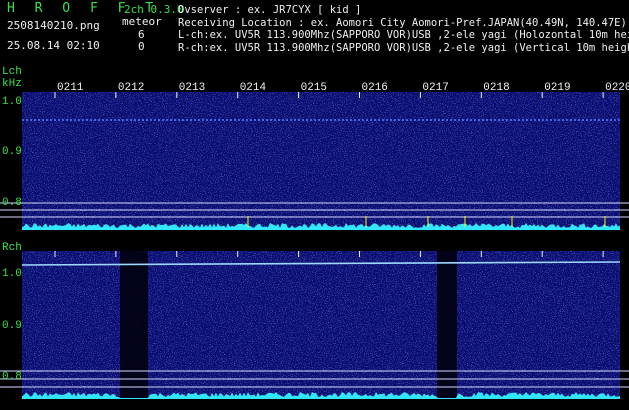 The width and height of the screenshot is (629, 410). What do you see at coordinates (12, 72) in the screenshot?
I see `lch-label: Lch` at bounding box center [12, 72].